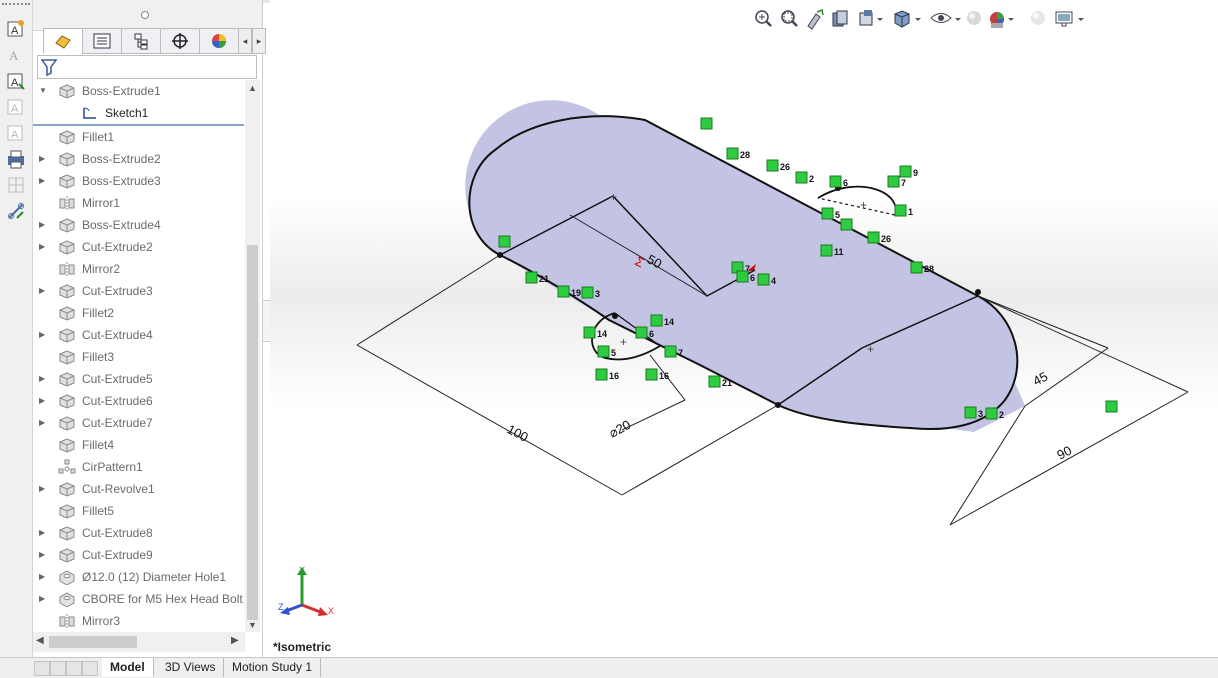 The image size is (1218, 678). Describe the element at coordinates (138, 291) in the screenshot. I see `tree-item-cut-extrude3: ▶ Cut-Extrude3` at that location.